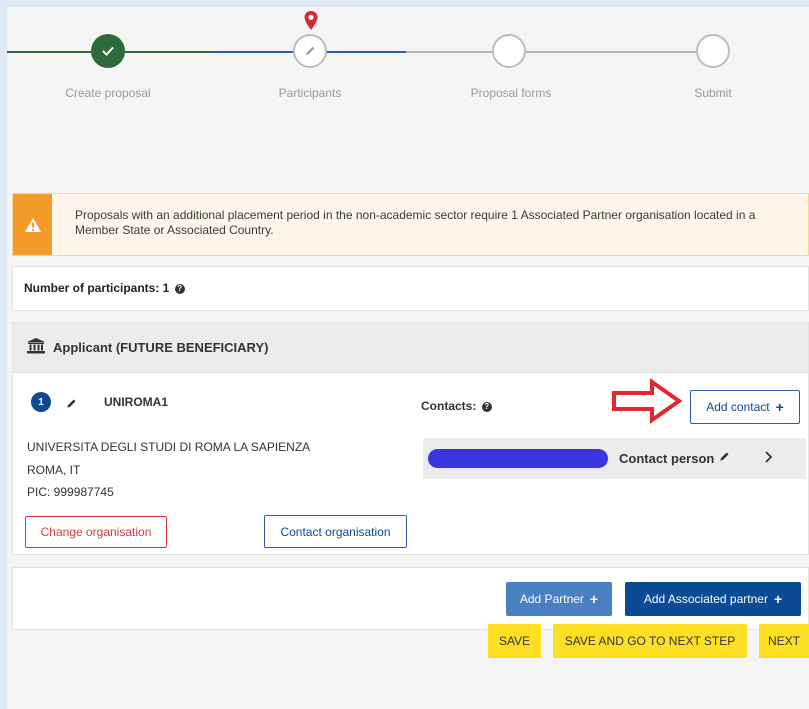  Describe the element at coordinates (784, 641) in the screenshot. I see `next-button: NEXT` at that location.